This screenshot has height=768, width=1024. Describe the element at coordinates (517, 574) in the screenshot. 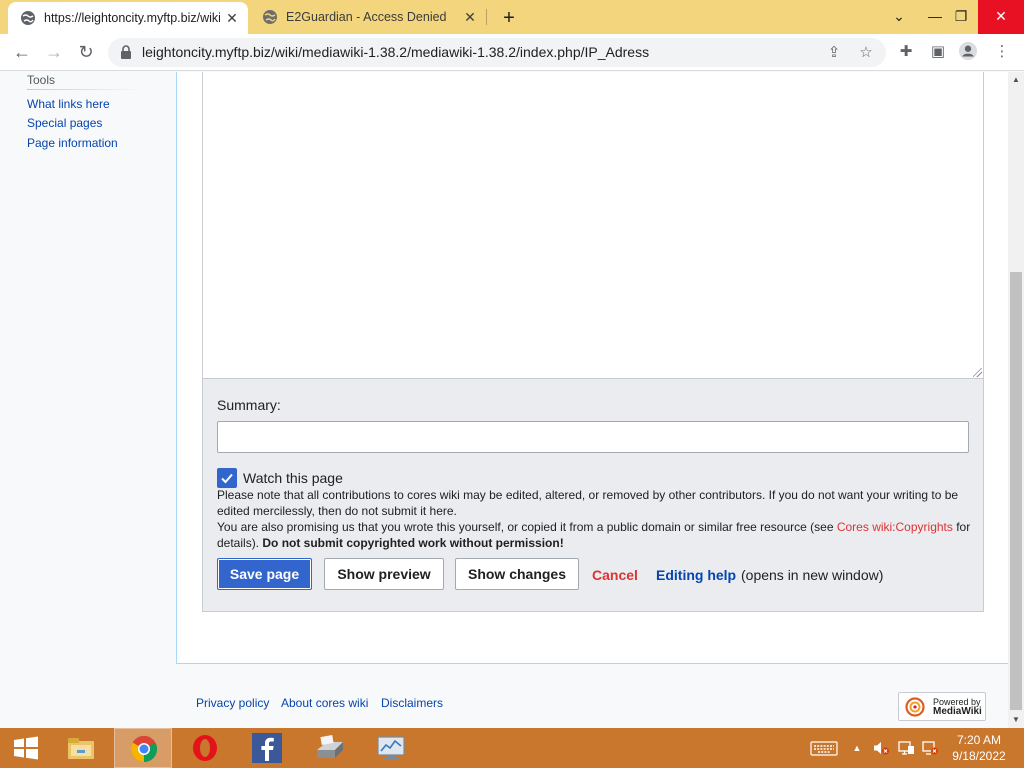

I see `show-changes-button: Show changes` at that location.